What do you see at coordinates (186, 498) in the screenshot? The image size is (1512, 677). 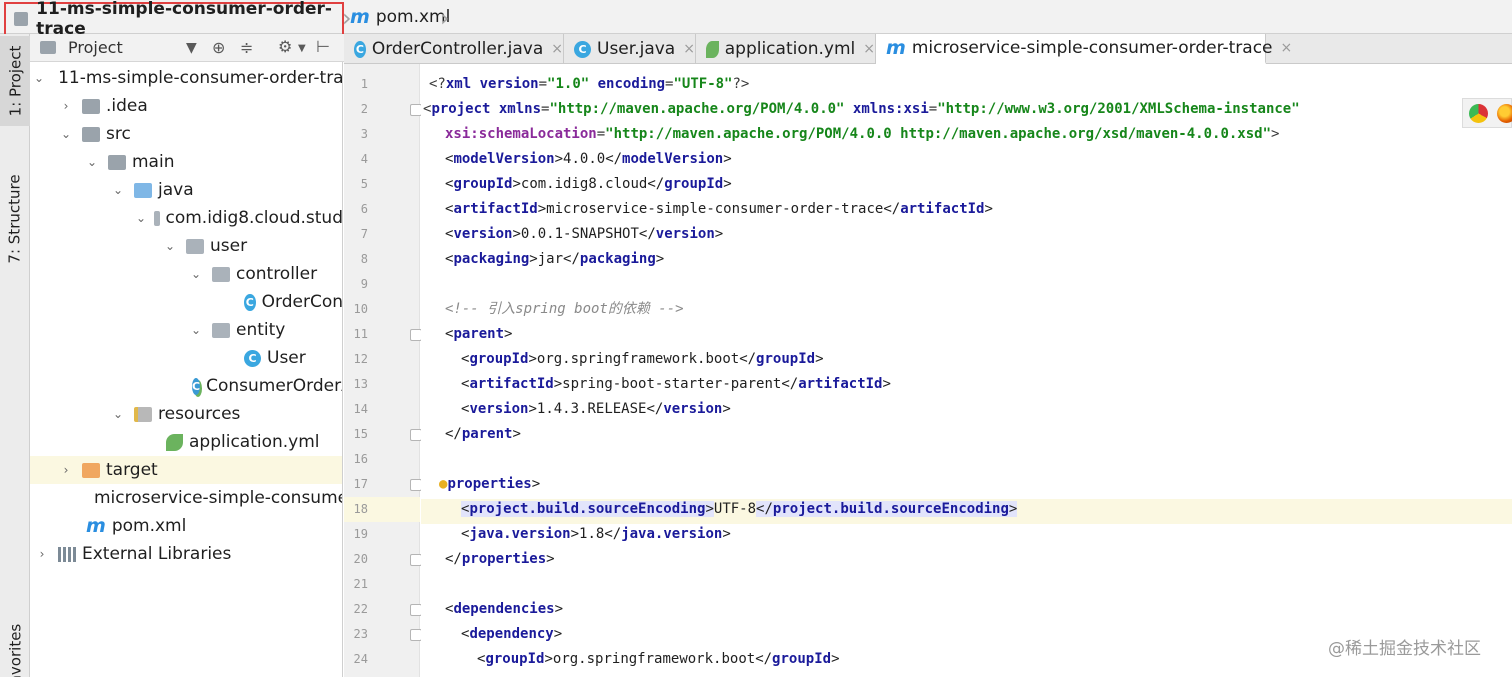 I see `tree-item-iml: microservice-simple-consumer` at bounding box center [186, 498].